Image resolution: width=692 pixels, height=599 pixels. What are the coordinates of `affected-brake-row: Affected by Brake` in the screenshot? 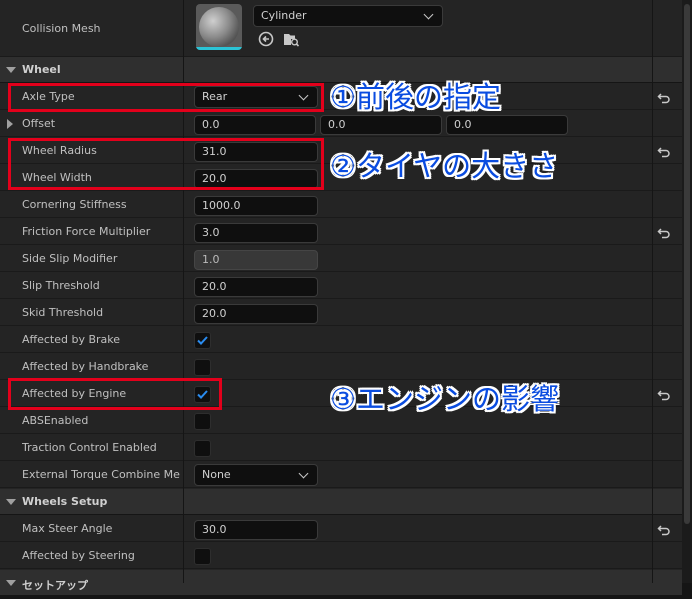 It's located at (341, 340).